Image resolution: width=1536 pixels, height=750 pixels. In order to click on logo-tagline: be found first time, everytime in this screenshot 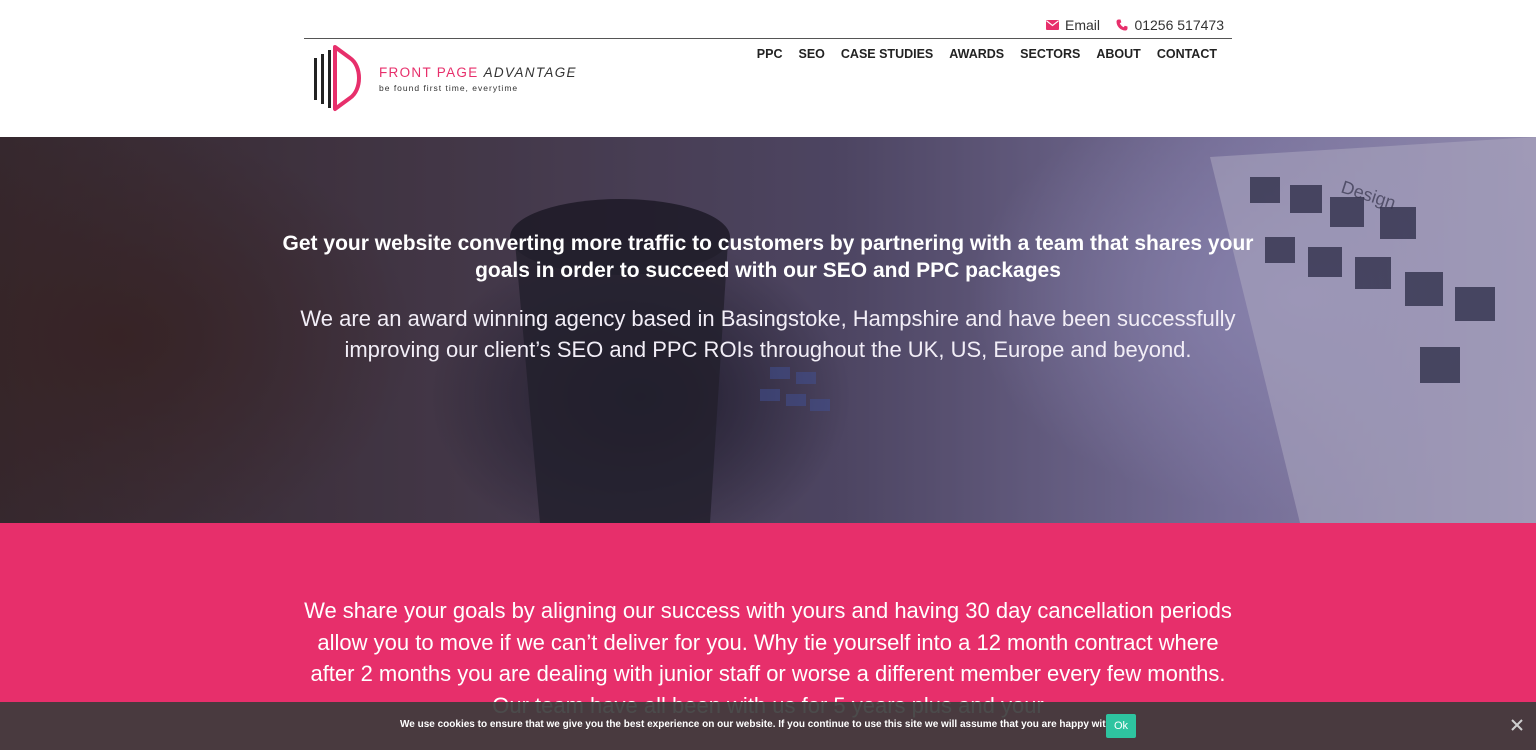, I will do `click(449, 88)`.